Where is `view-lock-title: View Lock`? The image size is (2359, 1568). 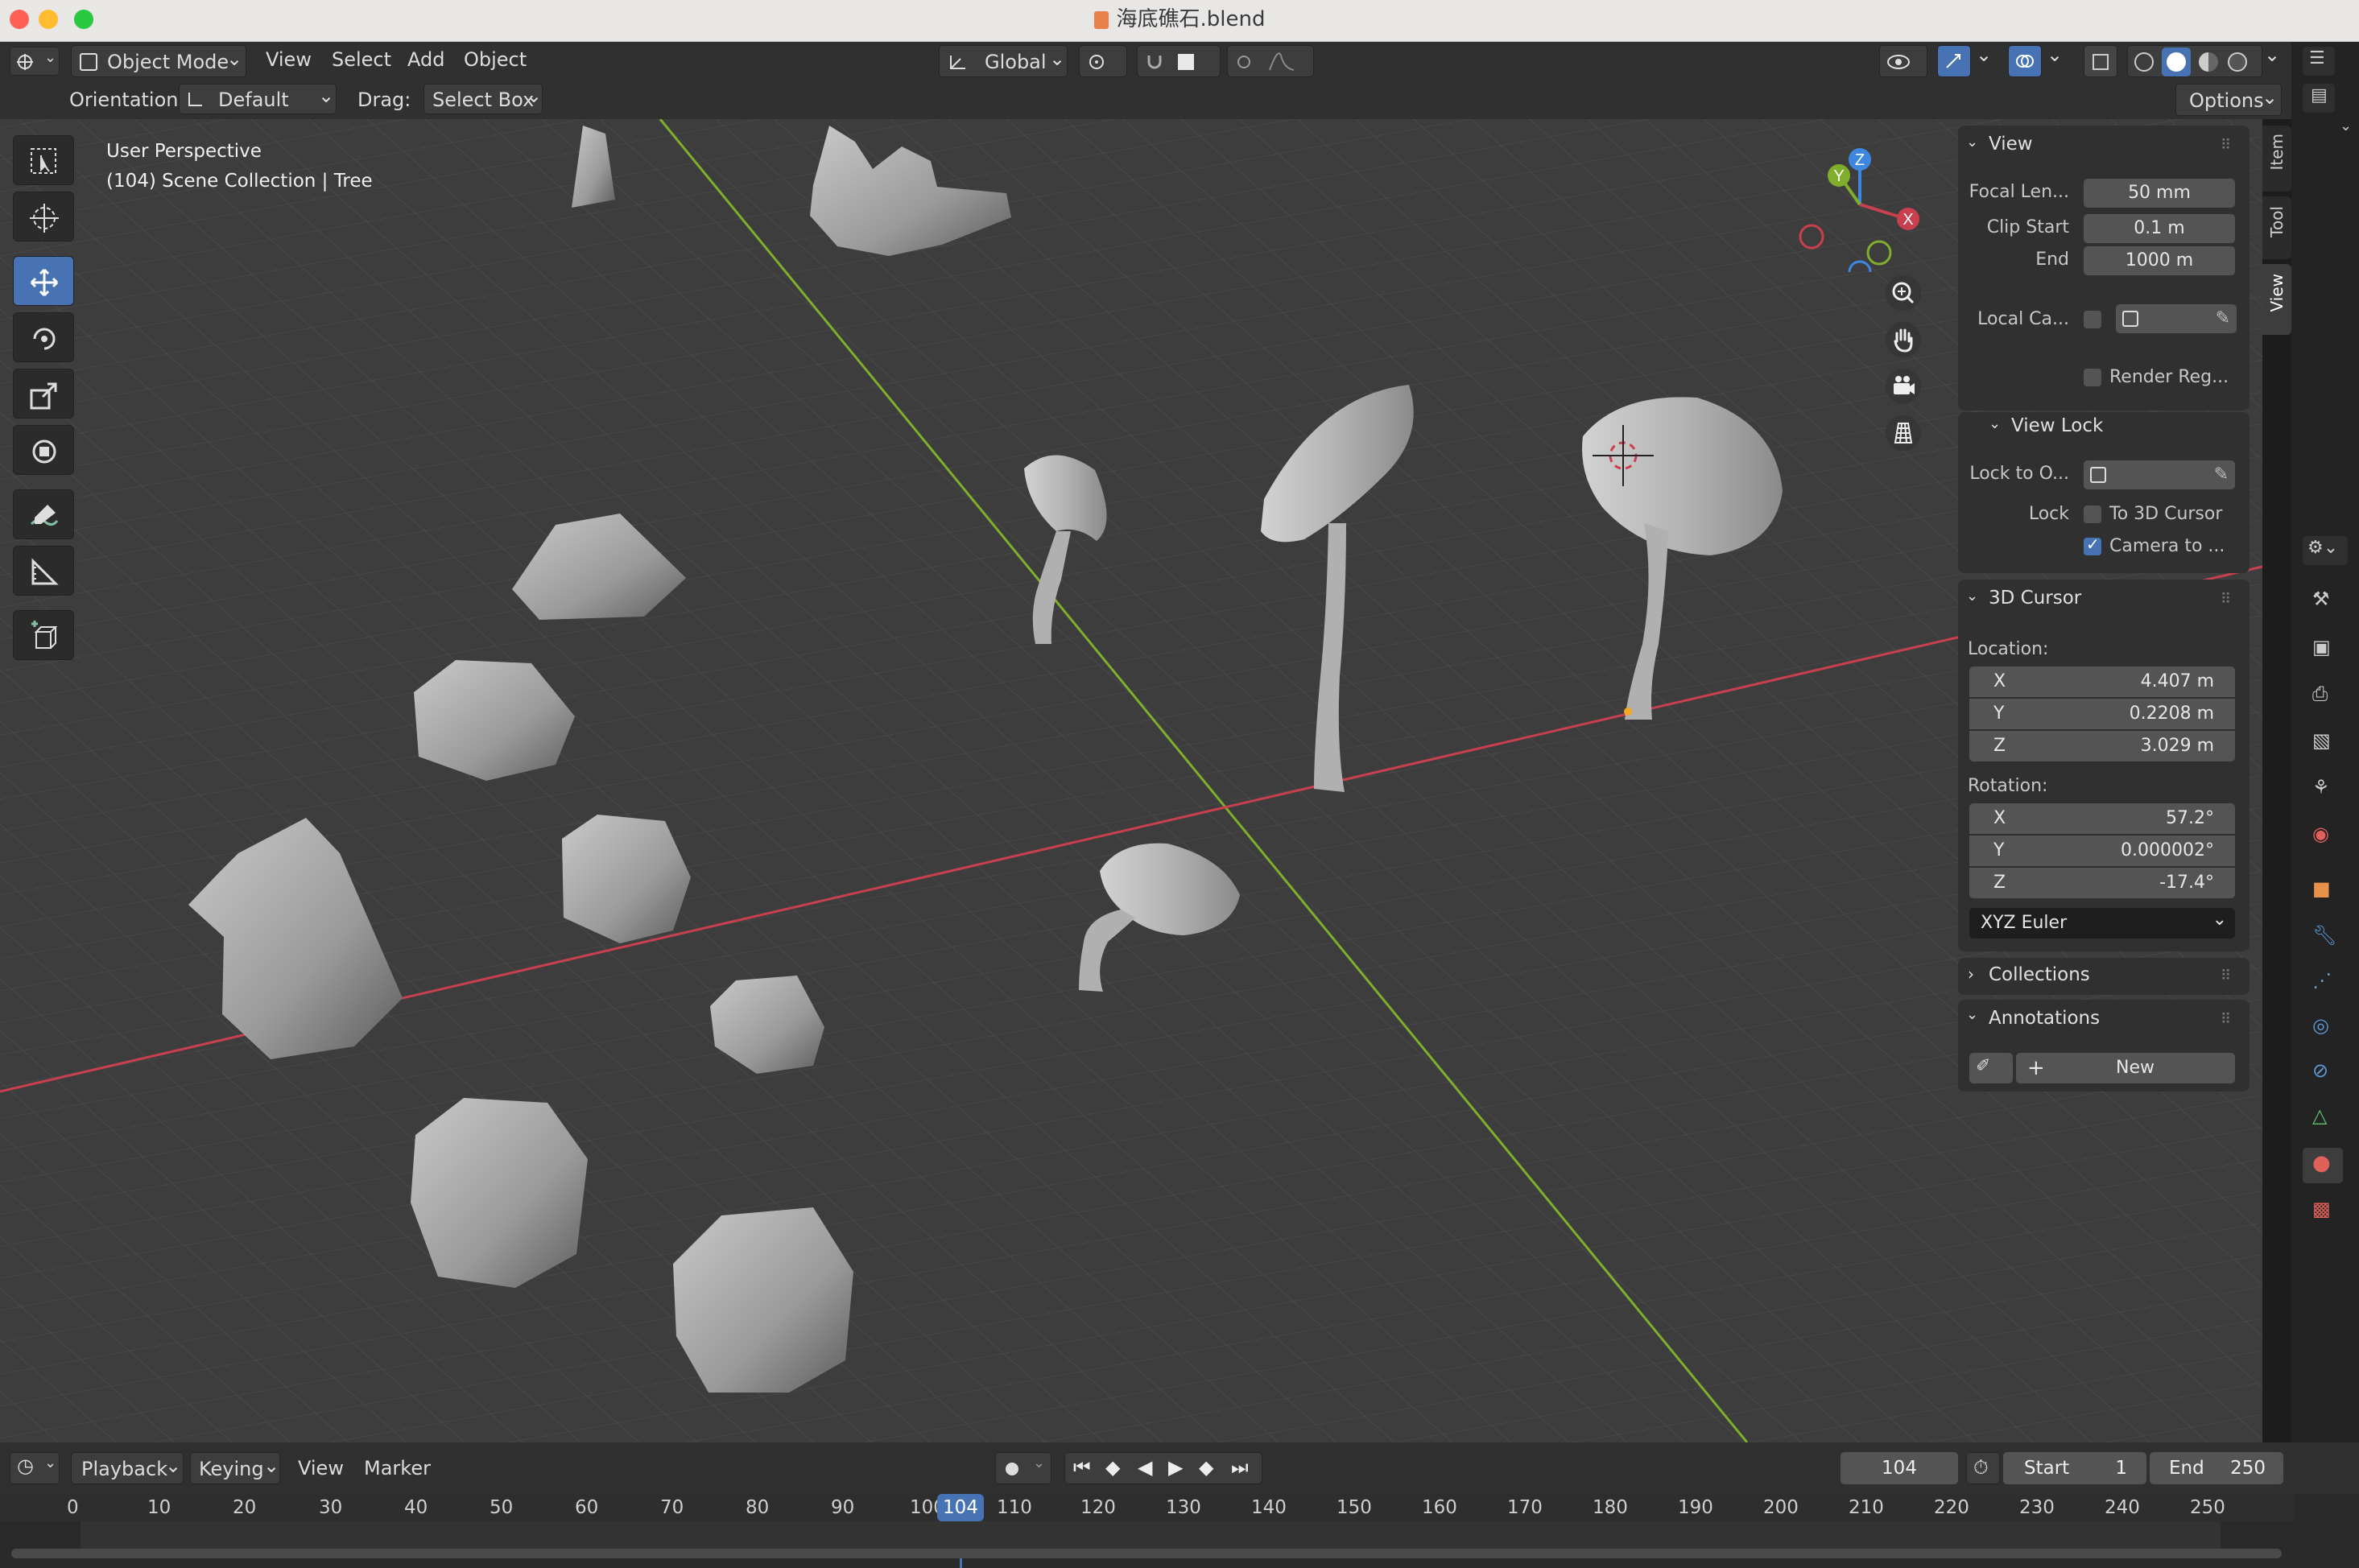 view-lock-title: View Lock is located at coordinates (2057, 425).